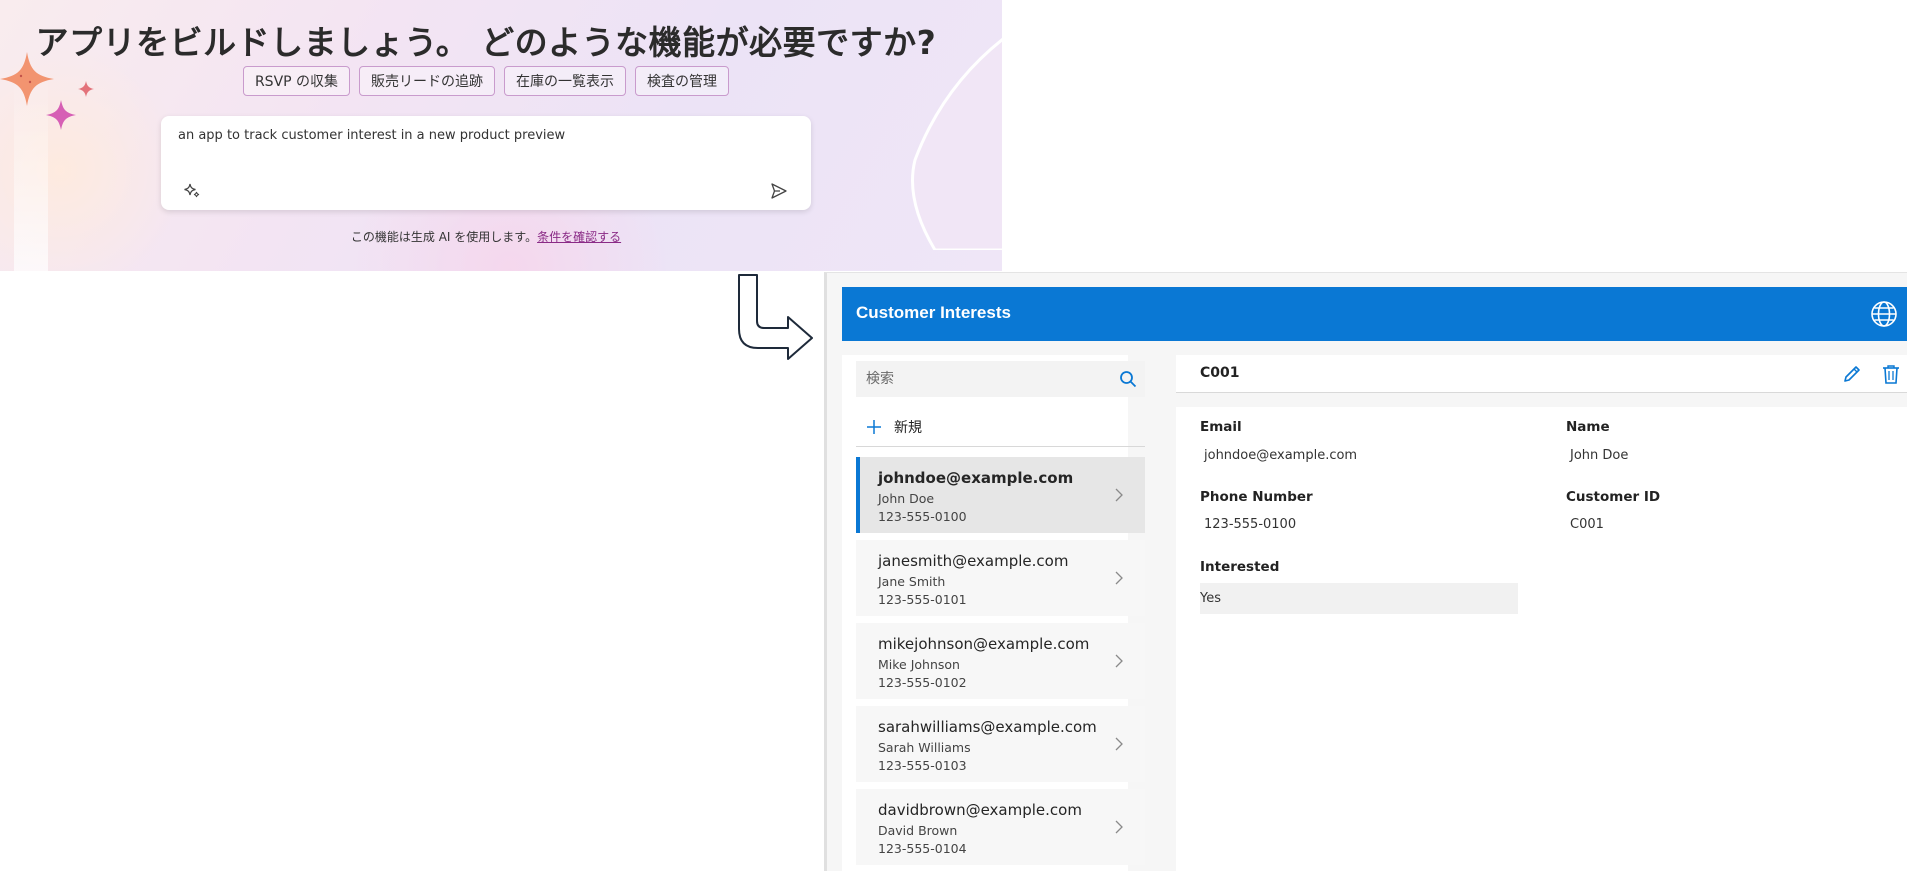  I want to click on record-phone: 123-555-0101, so click(922, 599).